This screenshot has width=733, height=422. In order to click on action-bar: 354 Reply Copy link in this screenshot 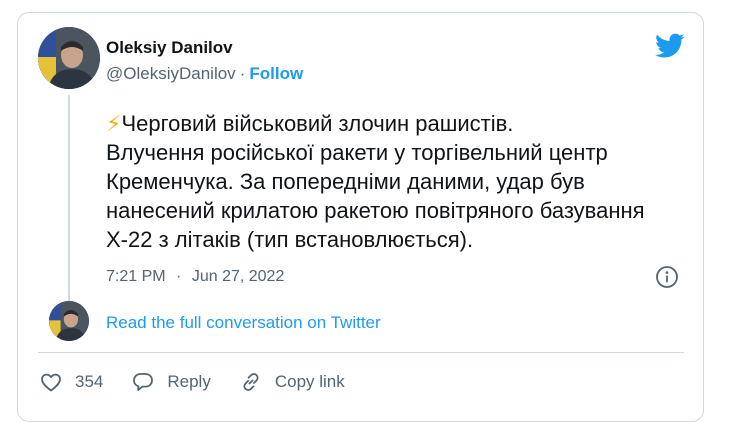, I will do `click(206, 382)`.